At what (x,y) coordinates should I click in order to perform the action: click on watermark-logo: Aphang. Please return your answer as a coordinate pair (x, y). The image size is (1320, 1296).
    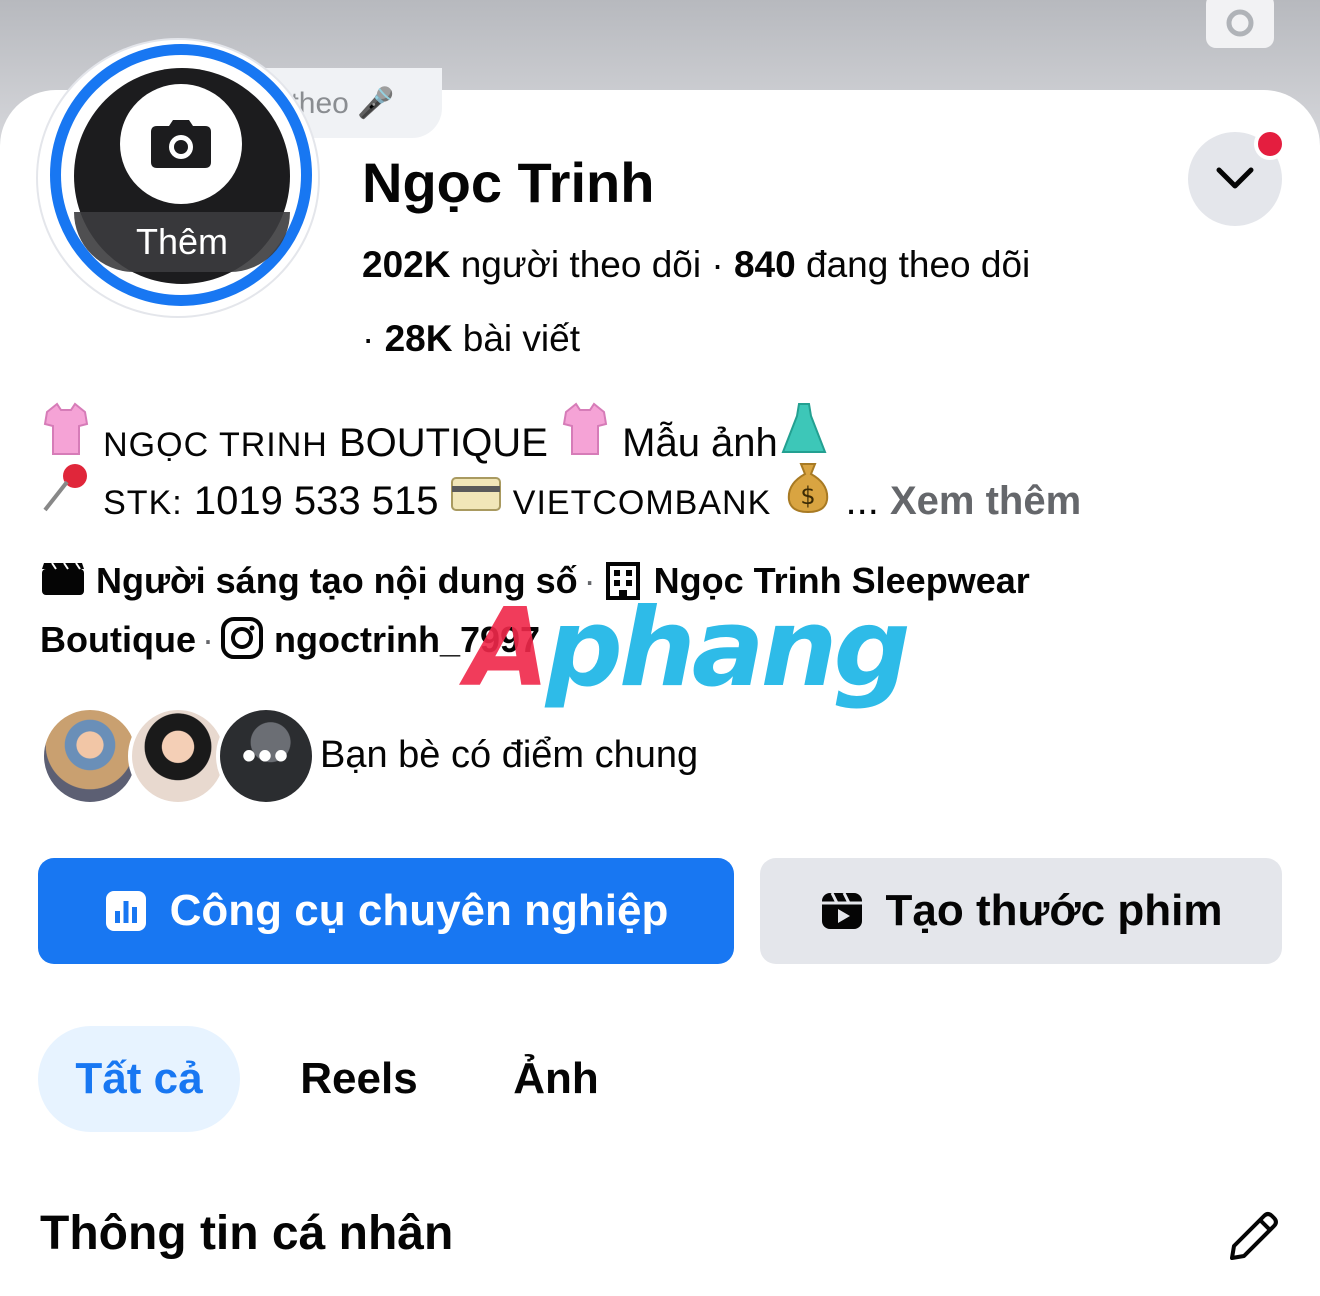
    Looking at the image, I should click on (688, 648).